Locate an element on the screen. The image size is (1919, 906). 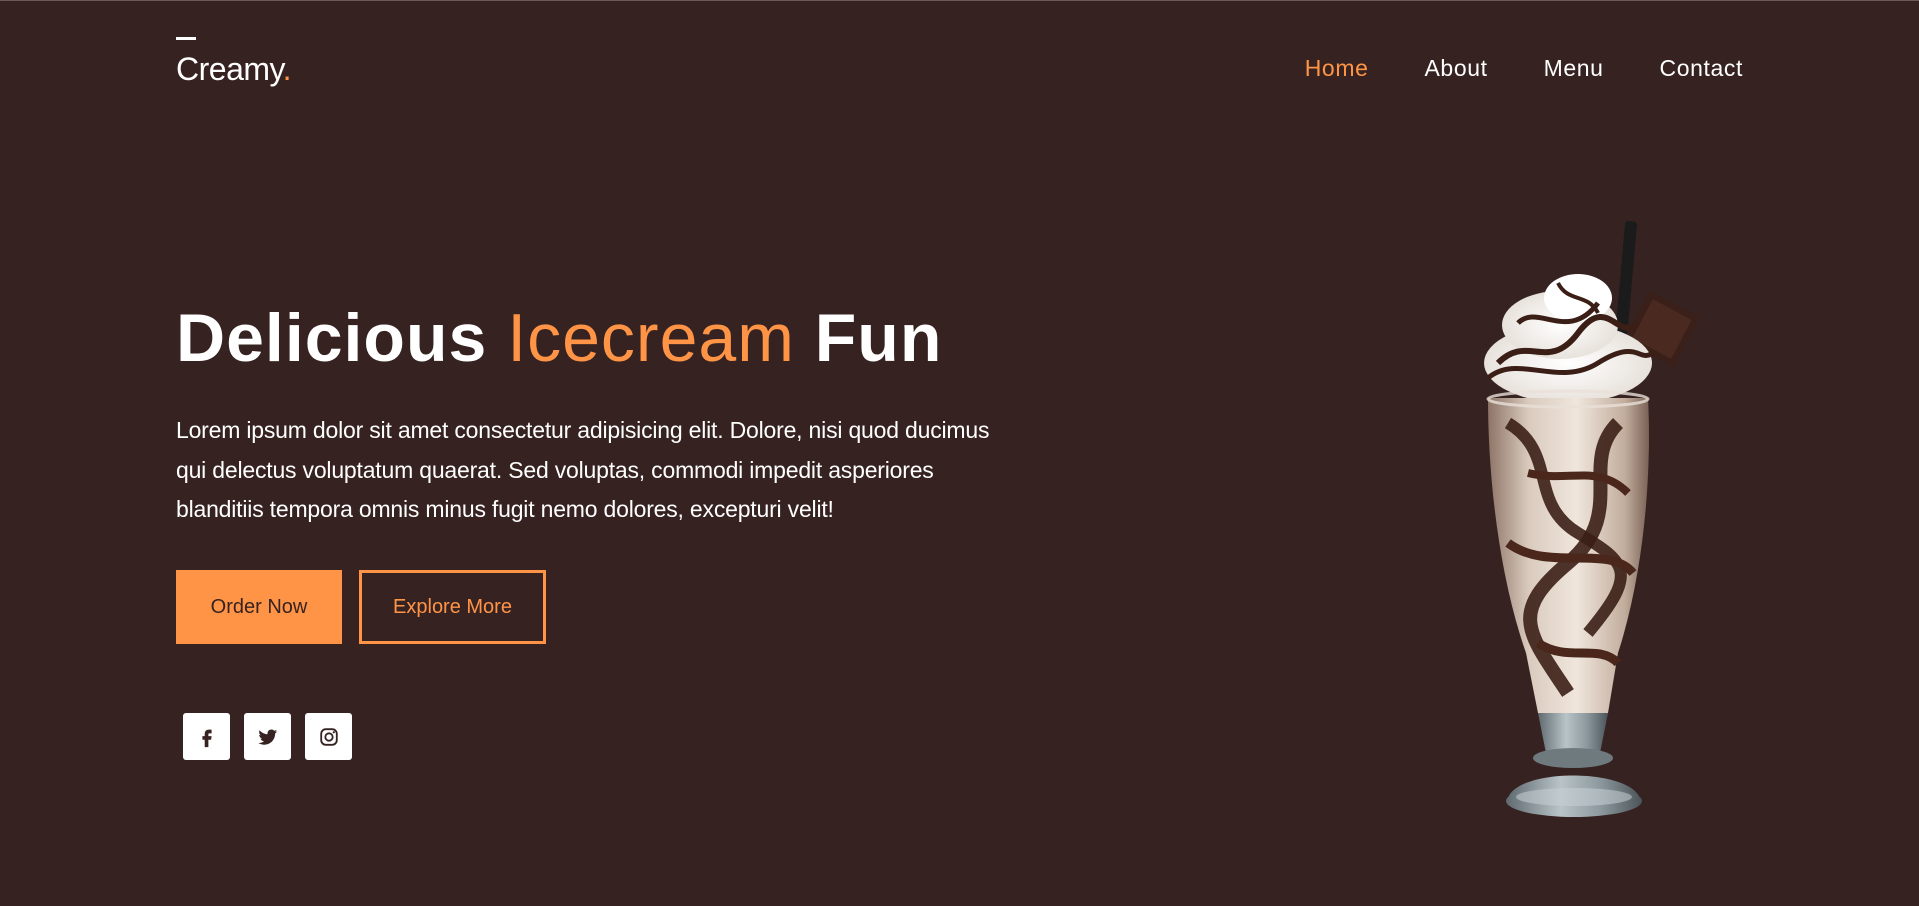
hero-title-part2: Fun is located at coordinates (868, 338).